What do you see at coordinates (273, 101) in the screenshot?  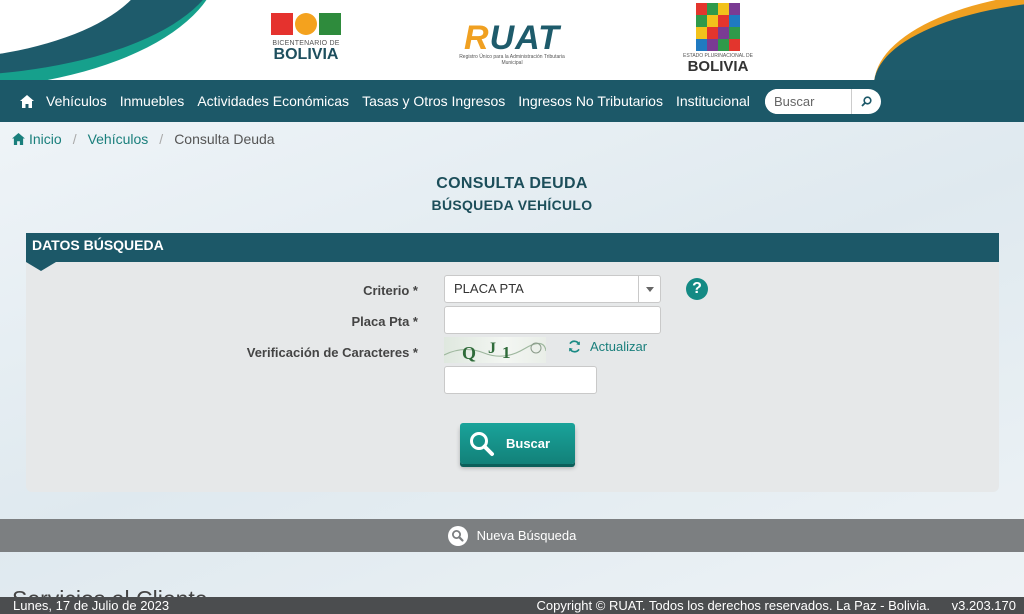 I see `nav-item-actividades-economicas: Actividades Económicas` at bounding box center [273, 101].